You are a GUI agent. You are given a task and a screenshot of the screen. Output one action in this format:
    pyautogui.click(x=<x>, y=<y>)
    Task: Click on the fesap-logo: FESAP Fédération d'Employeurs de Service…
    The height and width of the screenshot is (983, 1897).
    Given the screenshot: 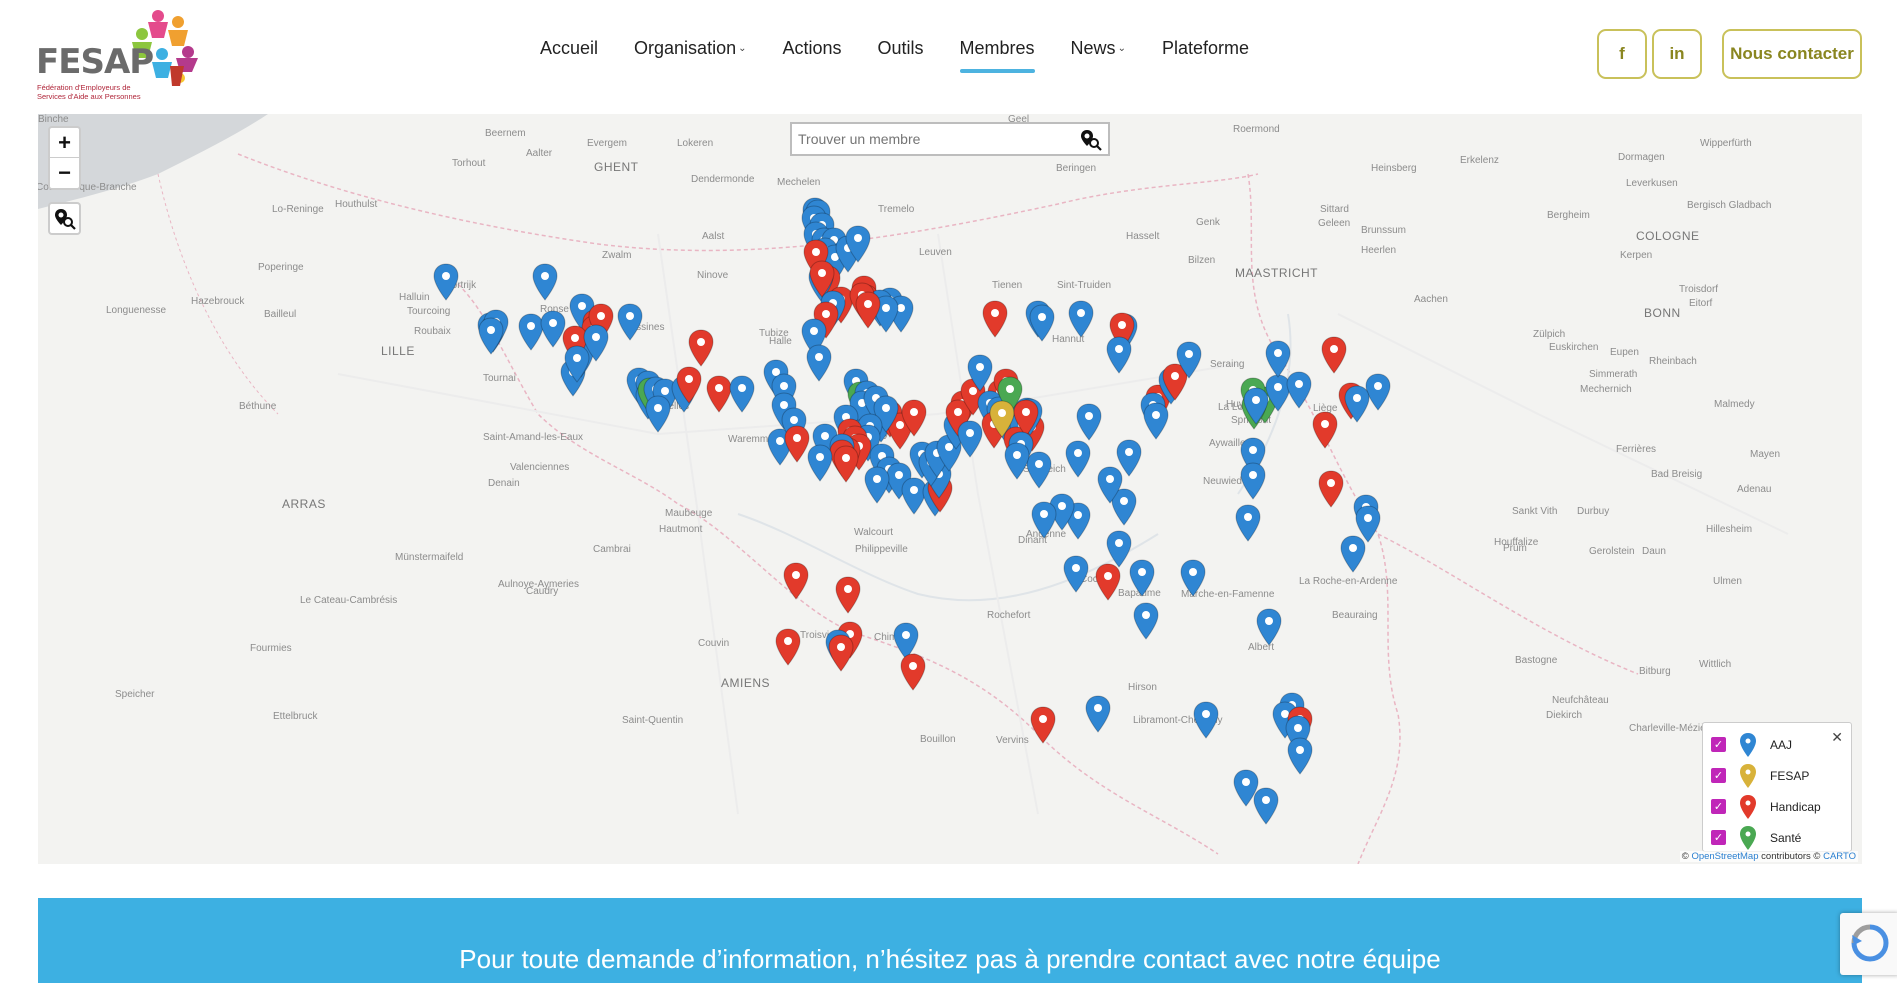 What is the action you would take?
    pyautogui.click(x=117, y=55)
    